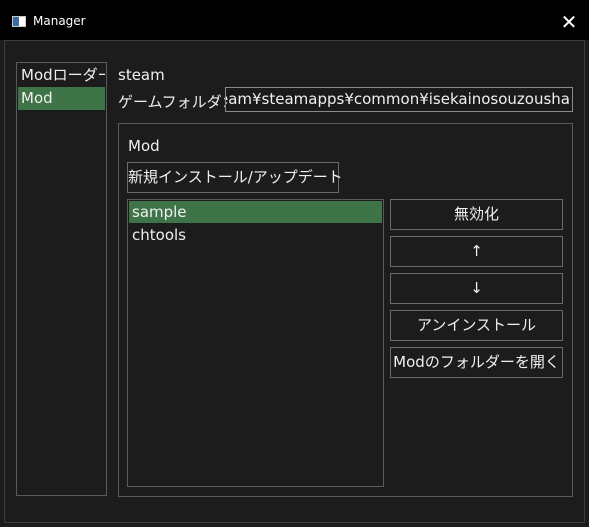 The height and width of the screenshot is (527, 589). What do you see at coordinates (177, 102) in the screenshot?
I see `game-folder-label: ゲームフォルダ：` at bounding box center [177, 102].